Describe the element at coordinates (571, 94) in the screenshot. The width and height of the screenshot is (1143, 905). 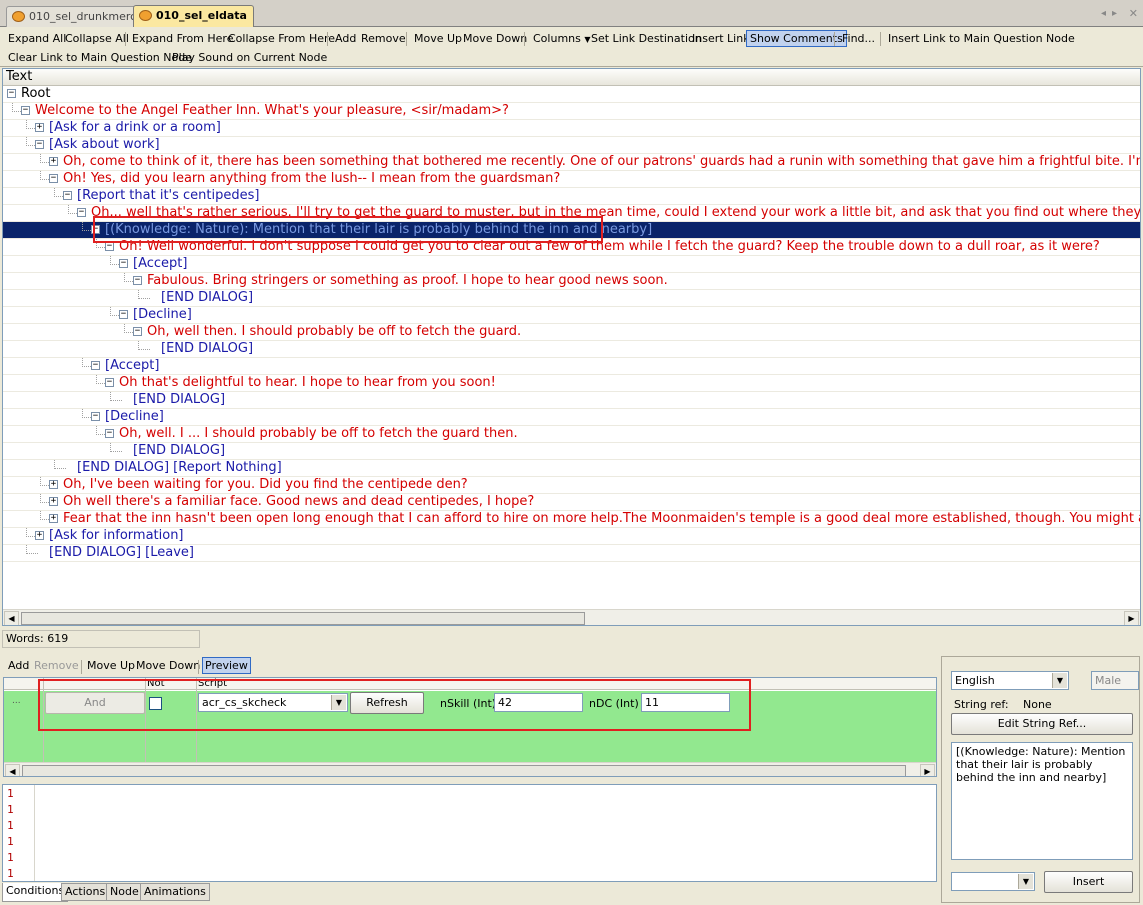
I see `tree-node: − Root` at that location.